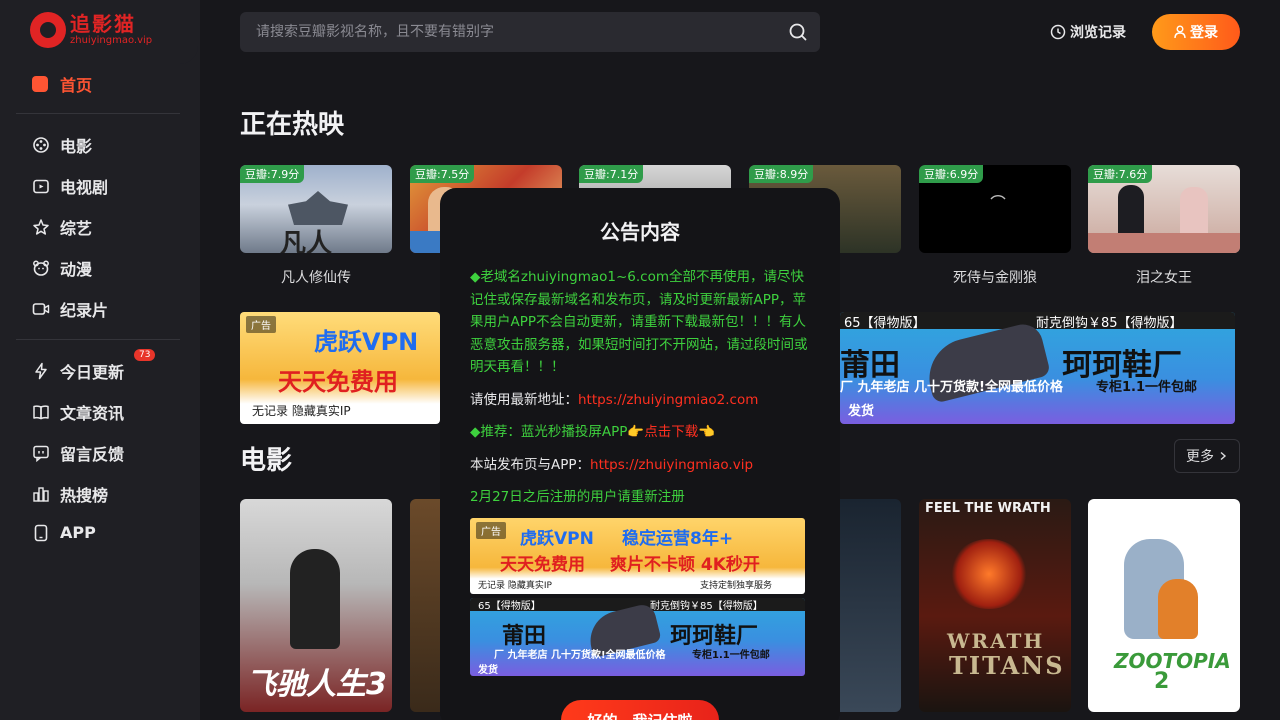 The height and width of the screenshot is (720, 1280). Describe the element at coordinates (640, 710) in the screenshot. I see `acknowledge-button: 好的，我记住啦` at that location.